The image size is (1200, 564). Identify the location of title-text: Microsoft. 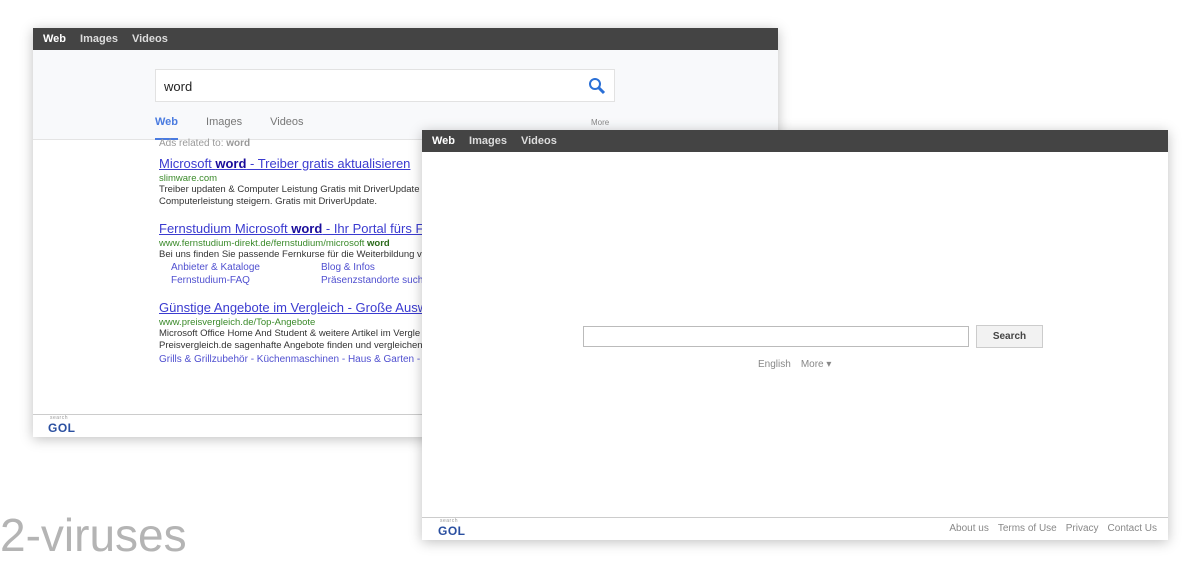
(187, 163).